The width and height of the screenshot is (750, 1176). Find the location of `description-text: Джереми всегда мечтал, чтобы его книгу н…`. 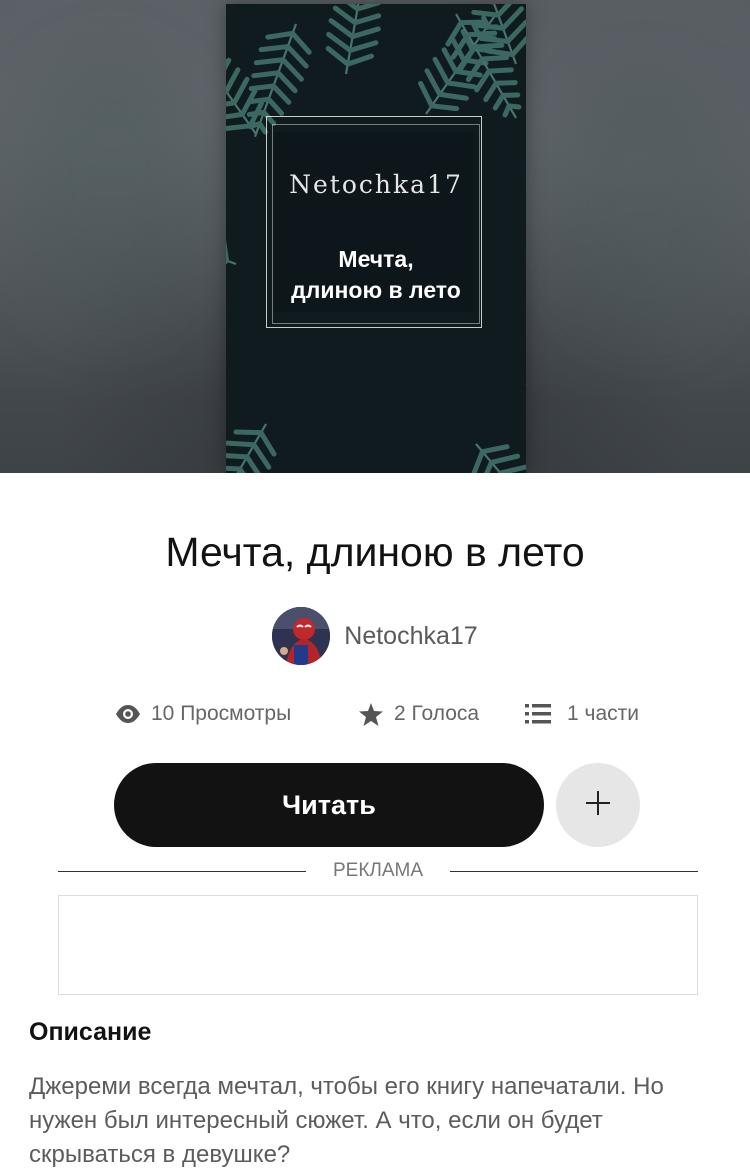

description-text: Джереми всегда мечтал, чтобы его книгу н… is located at coordinates (346, 1120).